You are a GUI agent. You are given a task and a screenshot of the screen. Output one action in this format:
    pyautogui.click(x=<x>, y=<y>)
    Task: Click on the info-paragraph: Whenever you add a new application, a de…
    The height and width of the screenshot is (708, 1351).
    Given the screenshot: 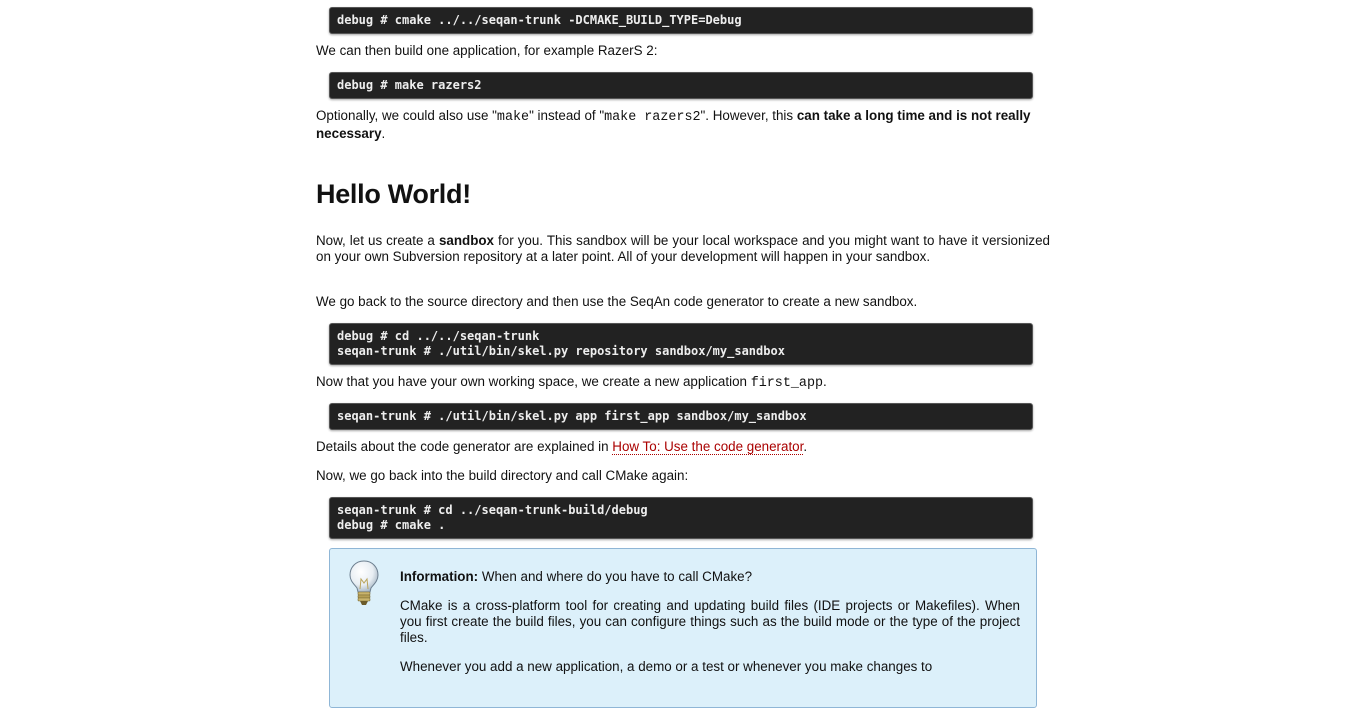 What is the action you would take?
    pyautogui.click(x=666, y=666)
    